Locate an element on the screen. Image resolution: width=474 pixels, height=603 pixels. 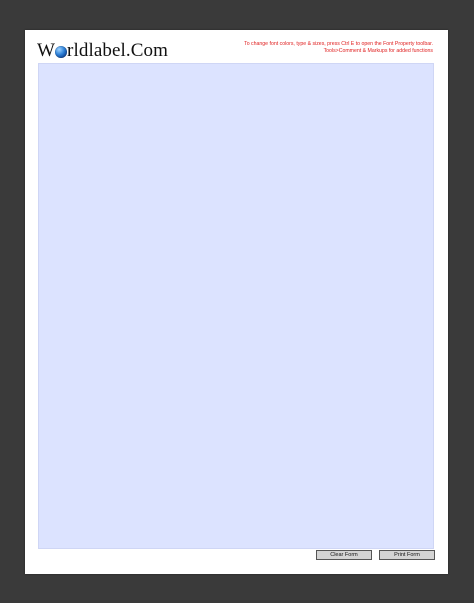
logo-text-prefix: W is located at coordinates (46, 50).